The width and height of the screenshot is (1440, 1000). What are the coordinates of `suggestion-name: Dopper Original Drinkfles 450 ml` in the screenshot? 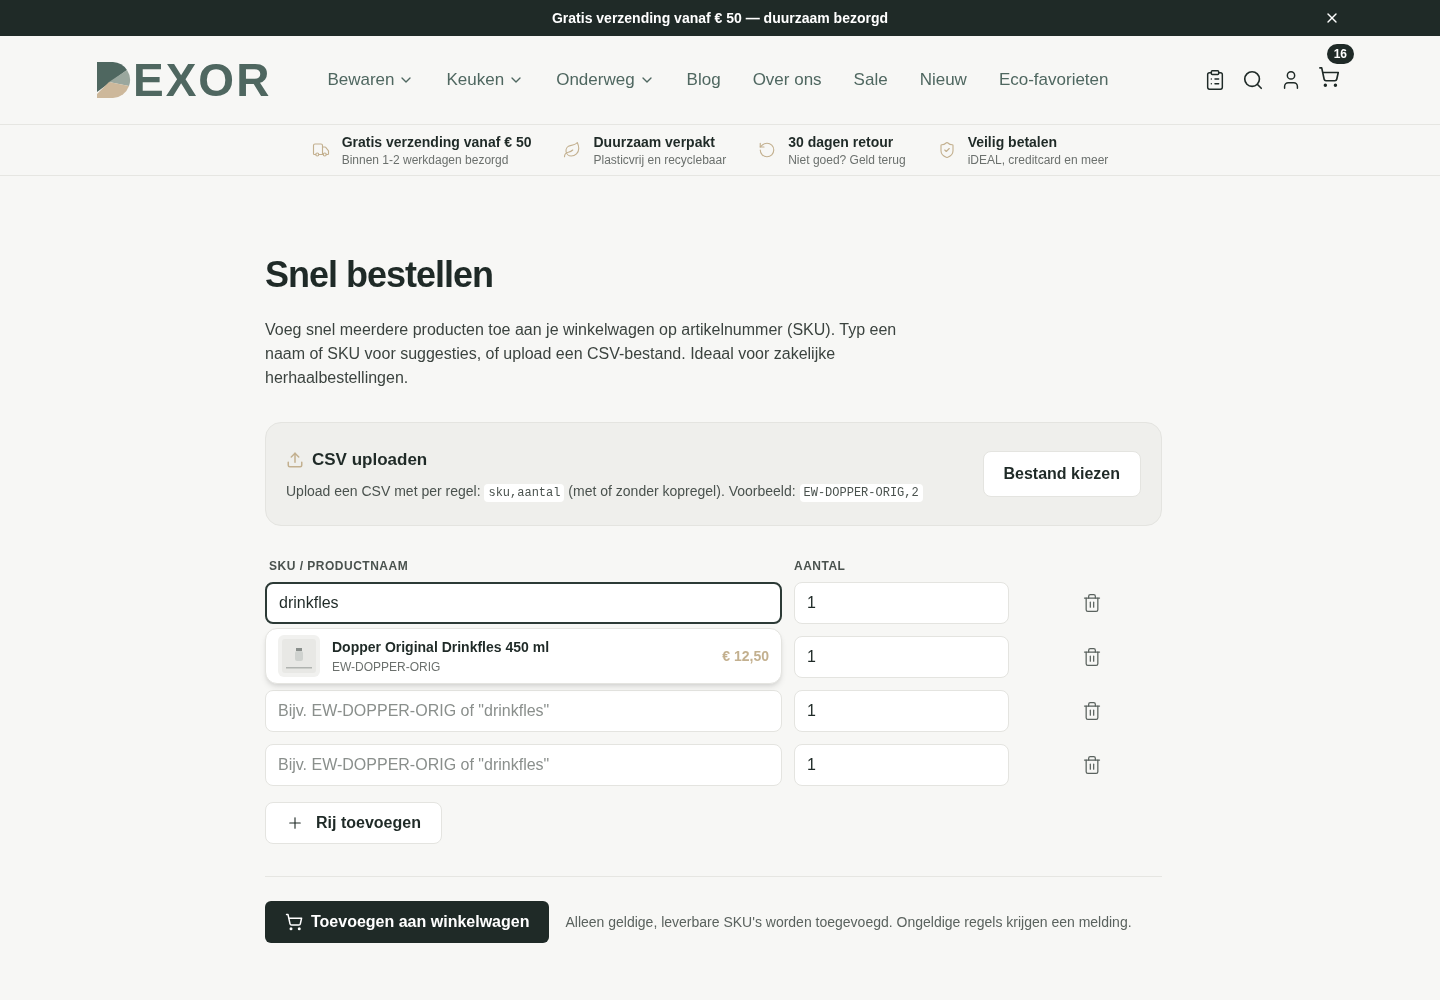 It's located at (441, 647).